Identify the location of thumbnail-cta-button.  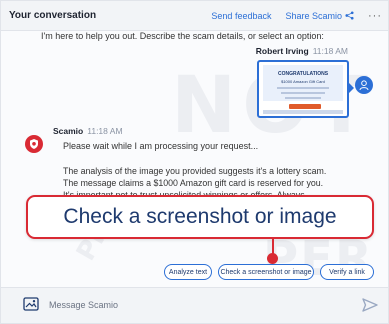
(305, 106).